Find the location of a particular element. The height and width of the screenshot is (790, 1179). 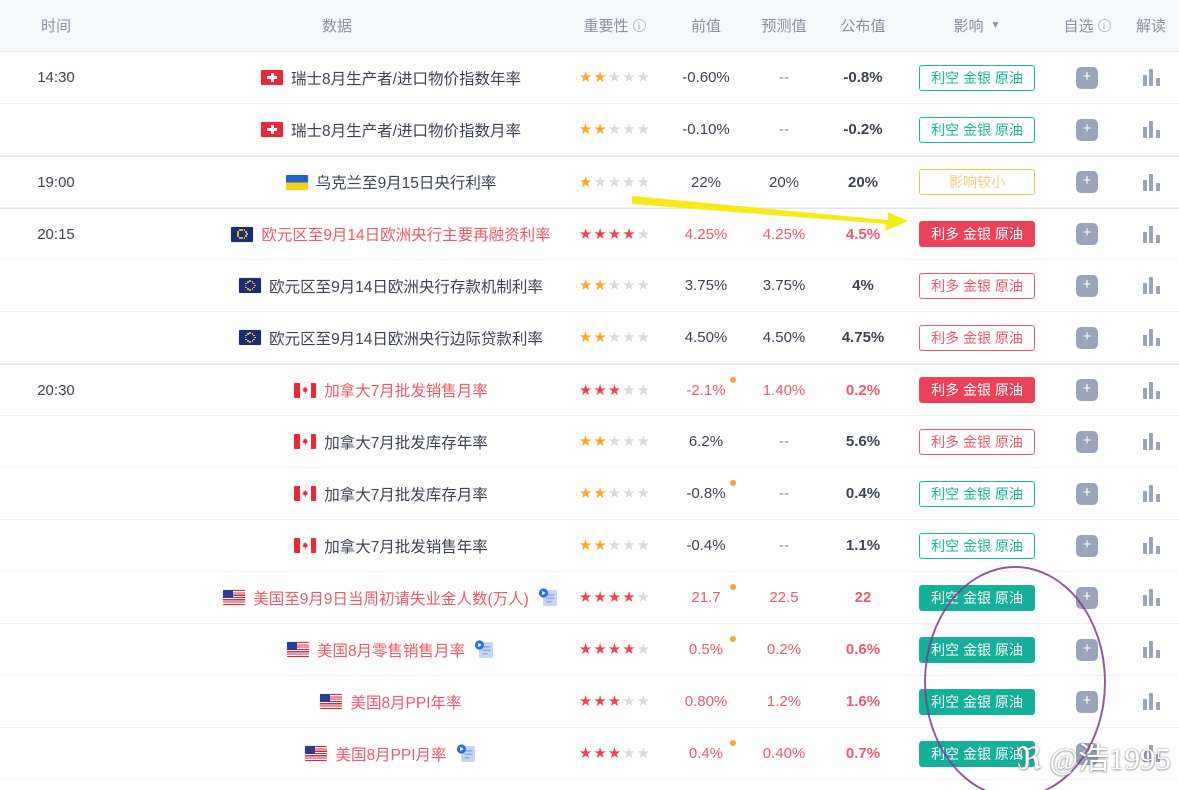

row-event: 美国至9月9日当周初请失业金人数(万人) is located at coordinates (337, 597).